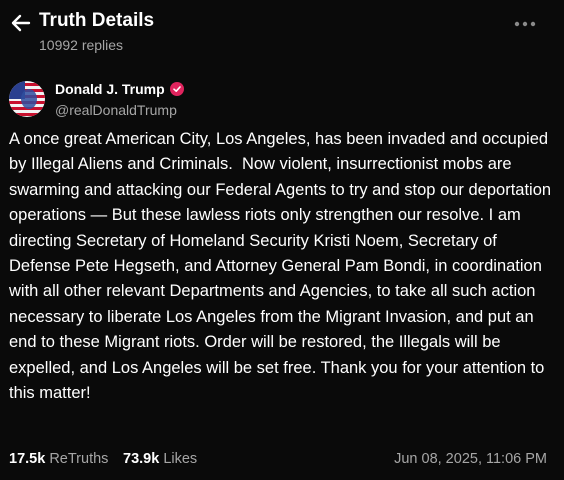 The height and width of the screenshot is (480, 564). Describe the element at coordinates (180, 459) in the screenshot. I see `likes-label: Likes` at that location.